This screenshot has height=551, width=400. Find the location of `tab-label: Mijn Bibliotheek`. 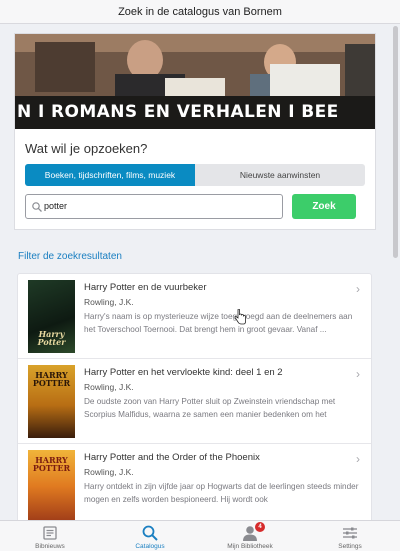

tab-label: Mijn Bibliotheek is located at coordinates (250, 546).